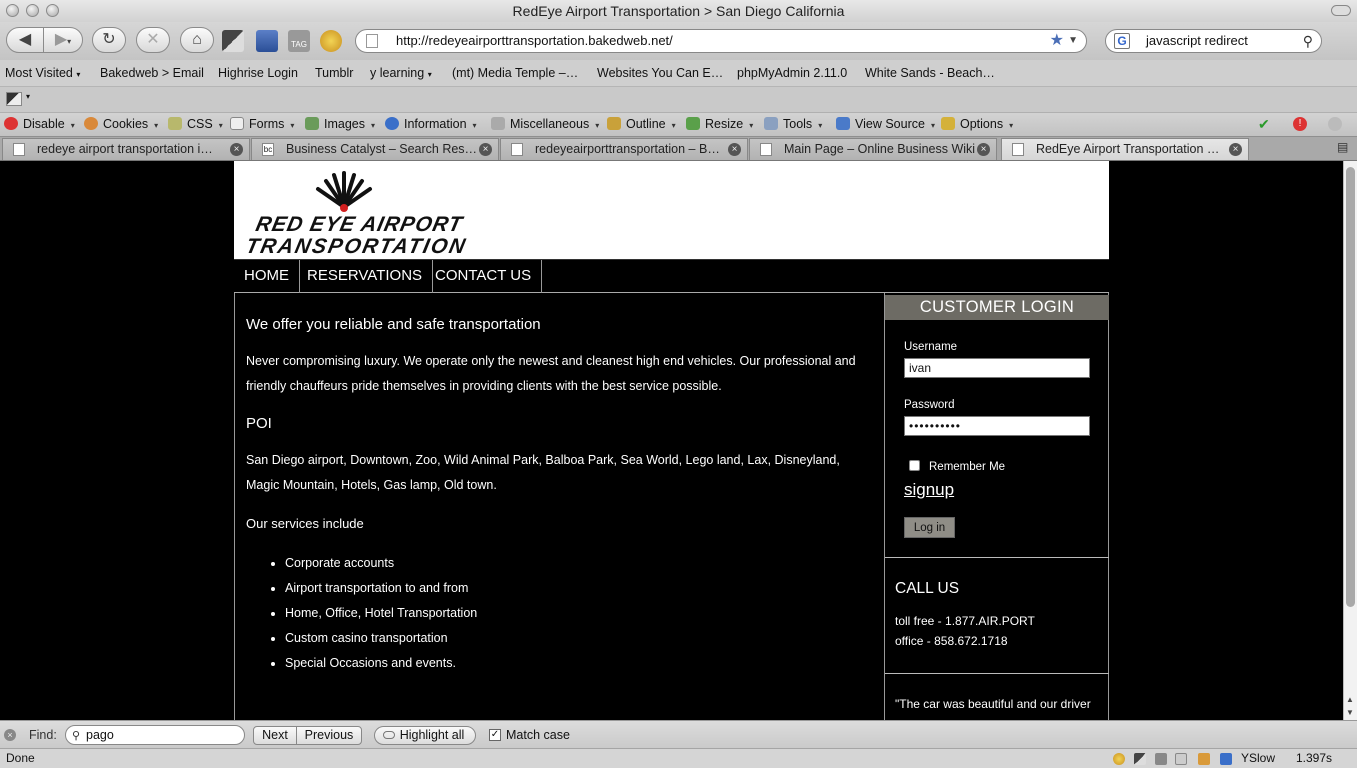 The height and width of the screenshot is (768, 1357). Describe the element at coordinates (951, 641) in the screenshot. I see `office-number: office - 858.672.1718` at that location.